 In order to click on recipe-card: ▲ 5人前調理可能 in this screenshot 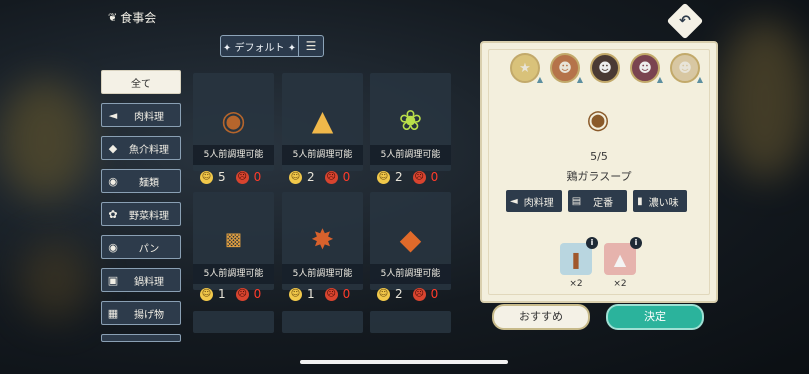, I will do `click(322, 122)`.